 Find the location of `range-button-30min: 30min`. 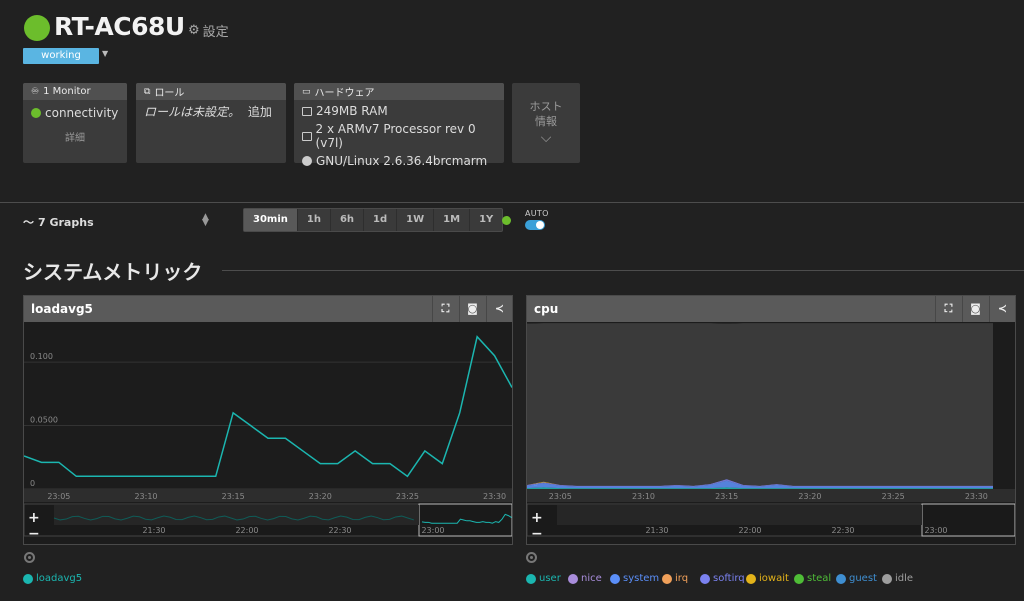

range-button-30min: 30min is located at coordinates (271, 220).